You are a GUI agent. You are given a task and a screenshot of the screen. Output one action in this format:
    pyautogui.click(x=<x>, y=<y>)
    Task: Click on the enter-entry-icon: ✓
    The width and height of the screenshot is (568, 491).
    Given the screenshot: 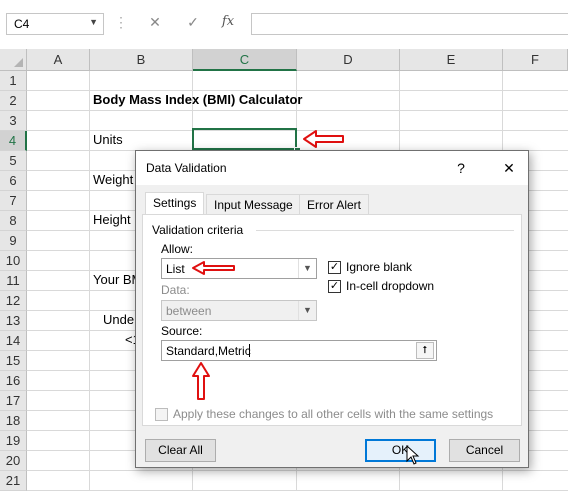 What is the action you would take?
    pyautogui.click(x=193, y=24)
    